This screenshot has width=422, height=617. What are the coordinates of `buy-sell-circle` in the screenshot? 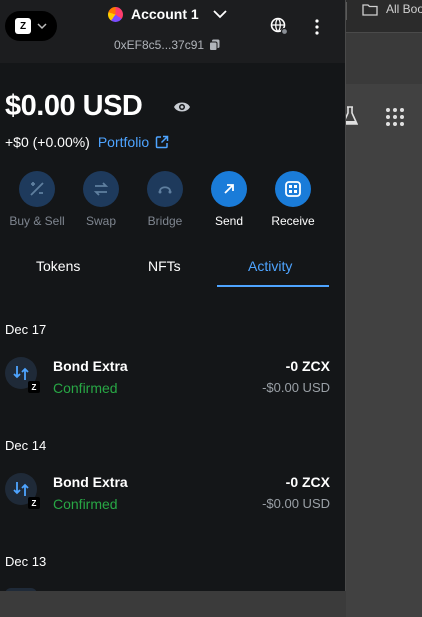 It's located at (37, 189).